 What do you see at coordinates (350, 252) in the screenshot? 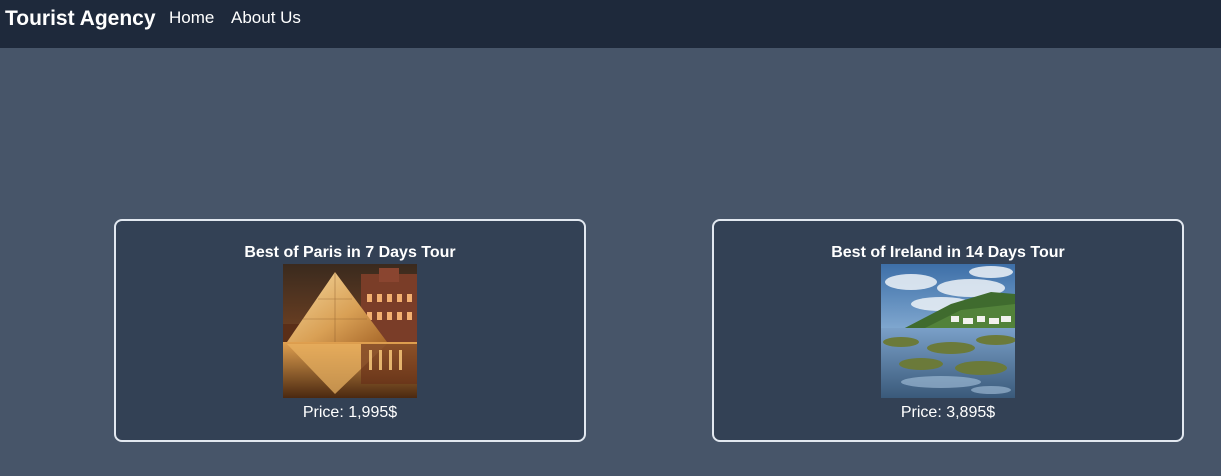
I see `tour-title: Best of Paris in 7 Days Tour` at bounding box center [350, 252].